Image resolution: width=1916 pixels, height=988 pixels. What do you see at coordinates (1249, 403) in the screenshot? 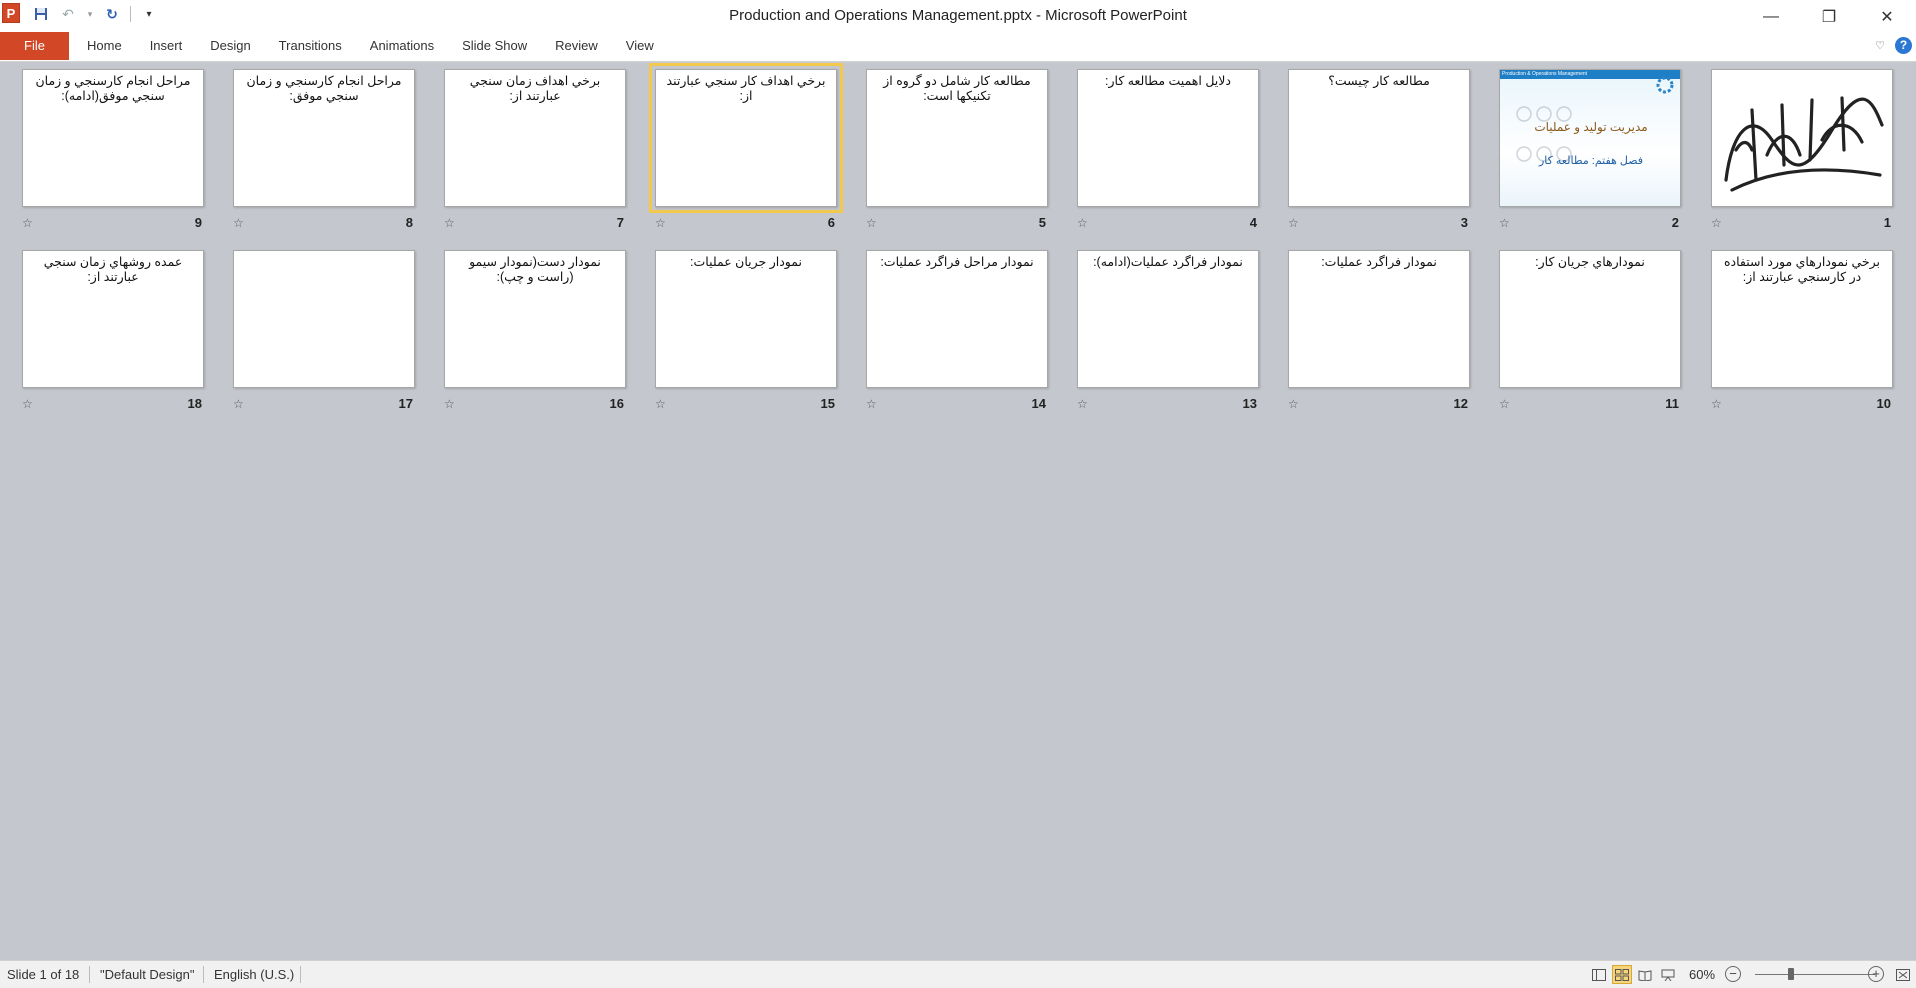
I see `slide-number: 13` at bounding box center [1249, 403].